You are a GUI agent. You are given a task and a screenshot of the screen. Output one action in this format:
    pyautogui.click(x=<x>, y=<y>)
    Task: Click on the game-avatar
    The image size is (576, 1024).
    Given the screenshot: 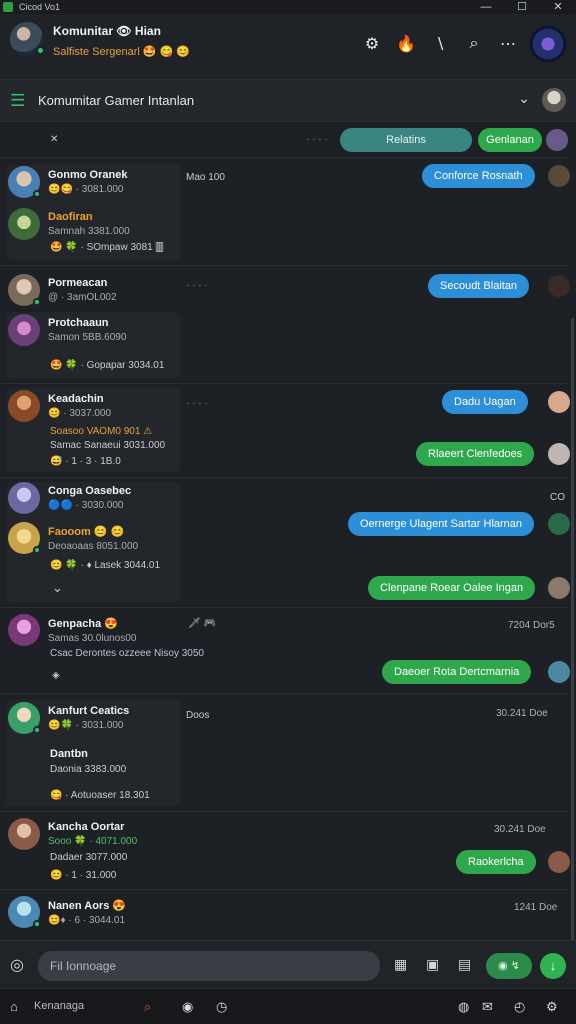 What is the action you would take?
    pyautogui.click(x=548, y=44)
    